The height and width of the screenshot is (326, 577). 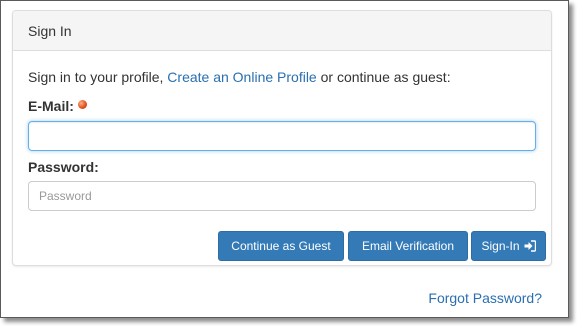 I want to click on sign-in-label: Sign-In, so click(x=500, y=246).